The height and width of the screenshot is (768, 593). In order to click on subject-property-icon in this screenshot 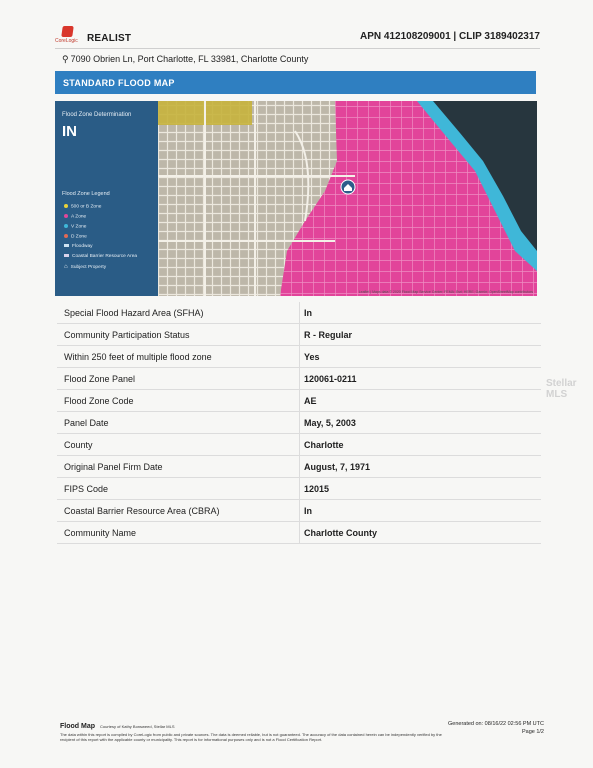, I will do `click(348, 187)`.